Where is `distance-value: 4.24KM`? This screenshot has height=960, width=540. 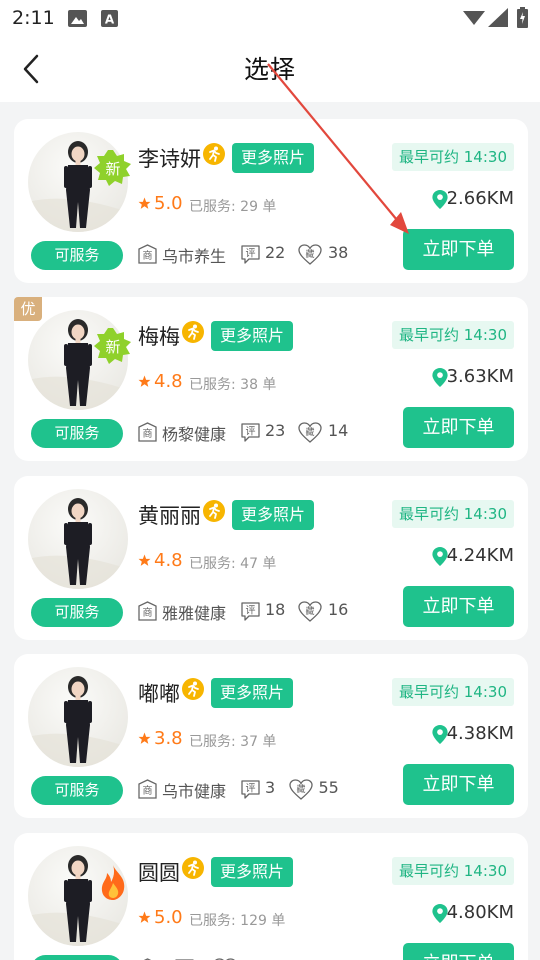
distance-value: 4.24KM is located at coordinates (480, 555).